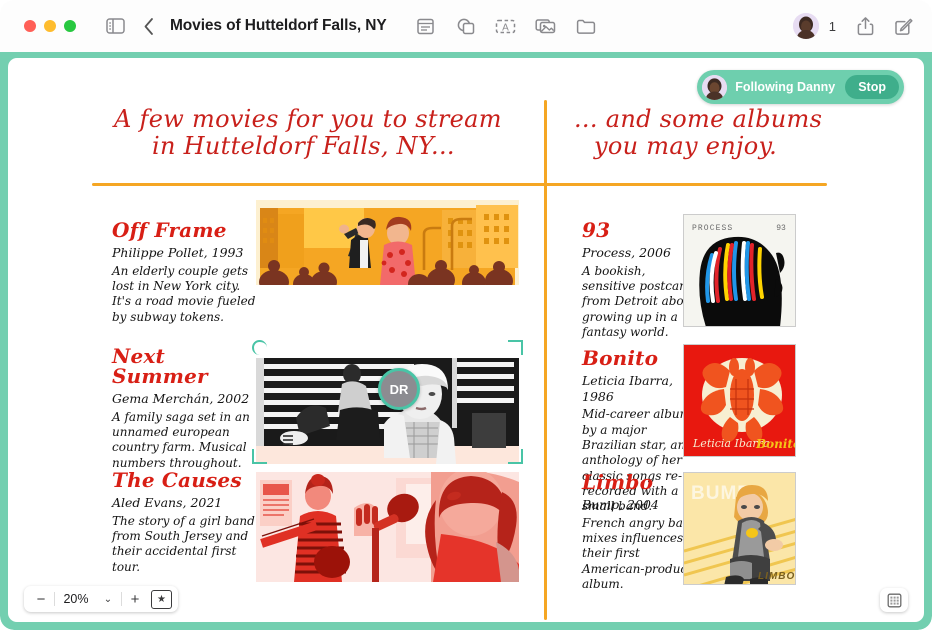  What do you see at coordinates (781, 228) in the screenshot?
I see `album-cover-title: 93` at bounding box center [781, 228].